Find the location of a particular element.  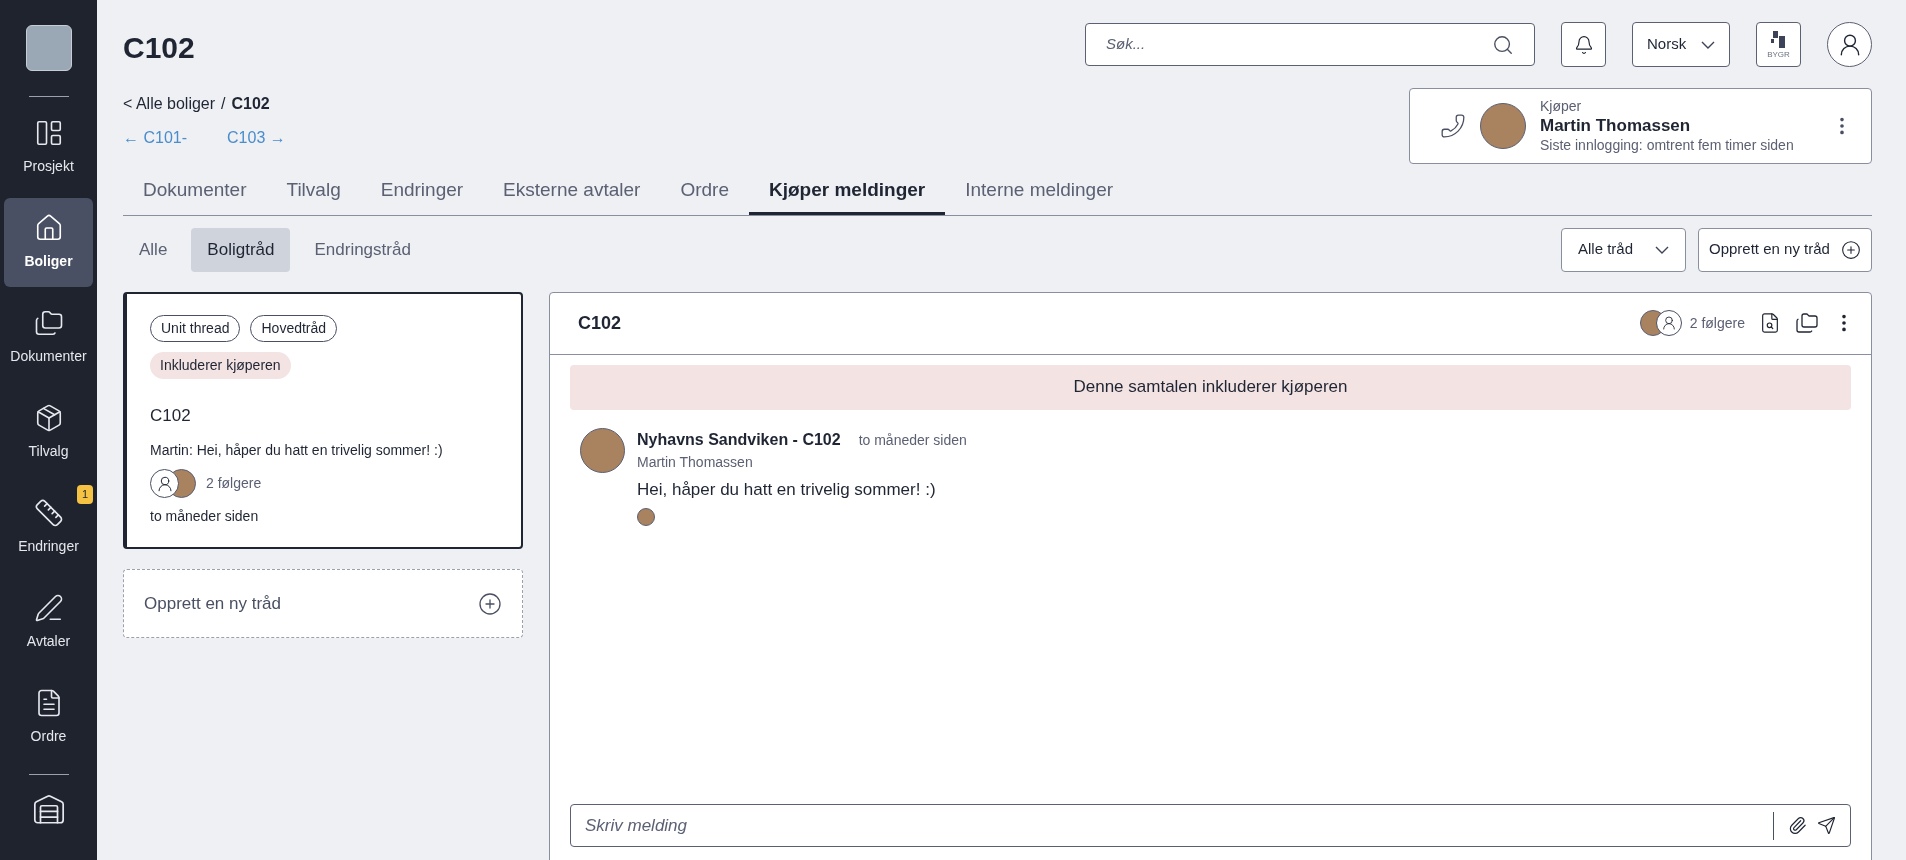

logo-icon is located at coordinates (1778, 39).